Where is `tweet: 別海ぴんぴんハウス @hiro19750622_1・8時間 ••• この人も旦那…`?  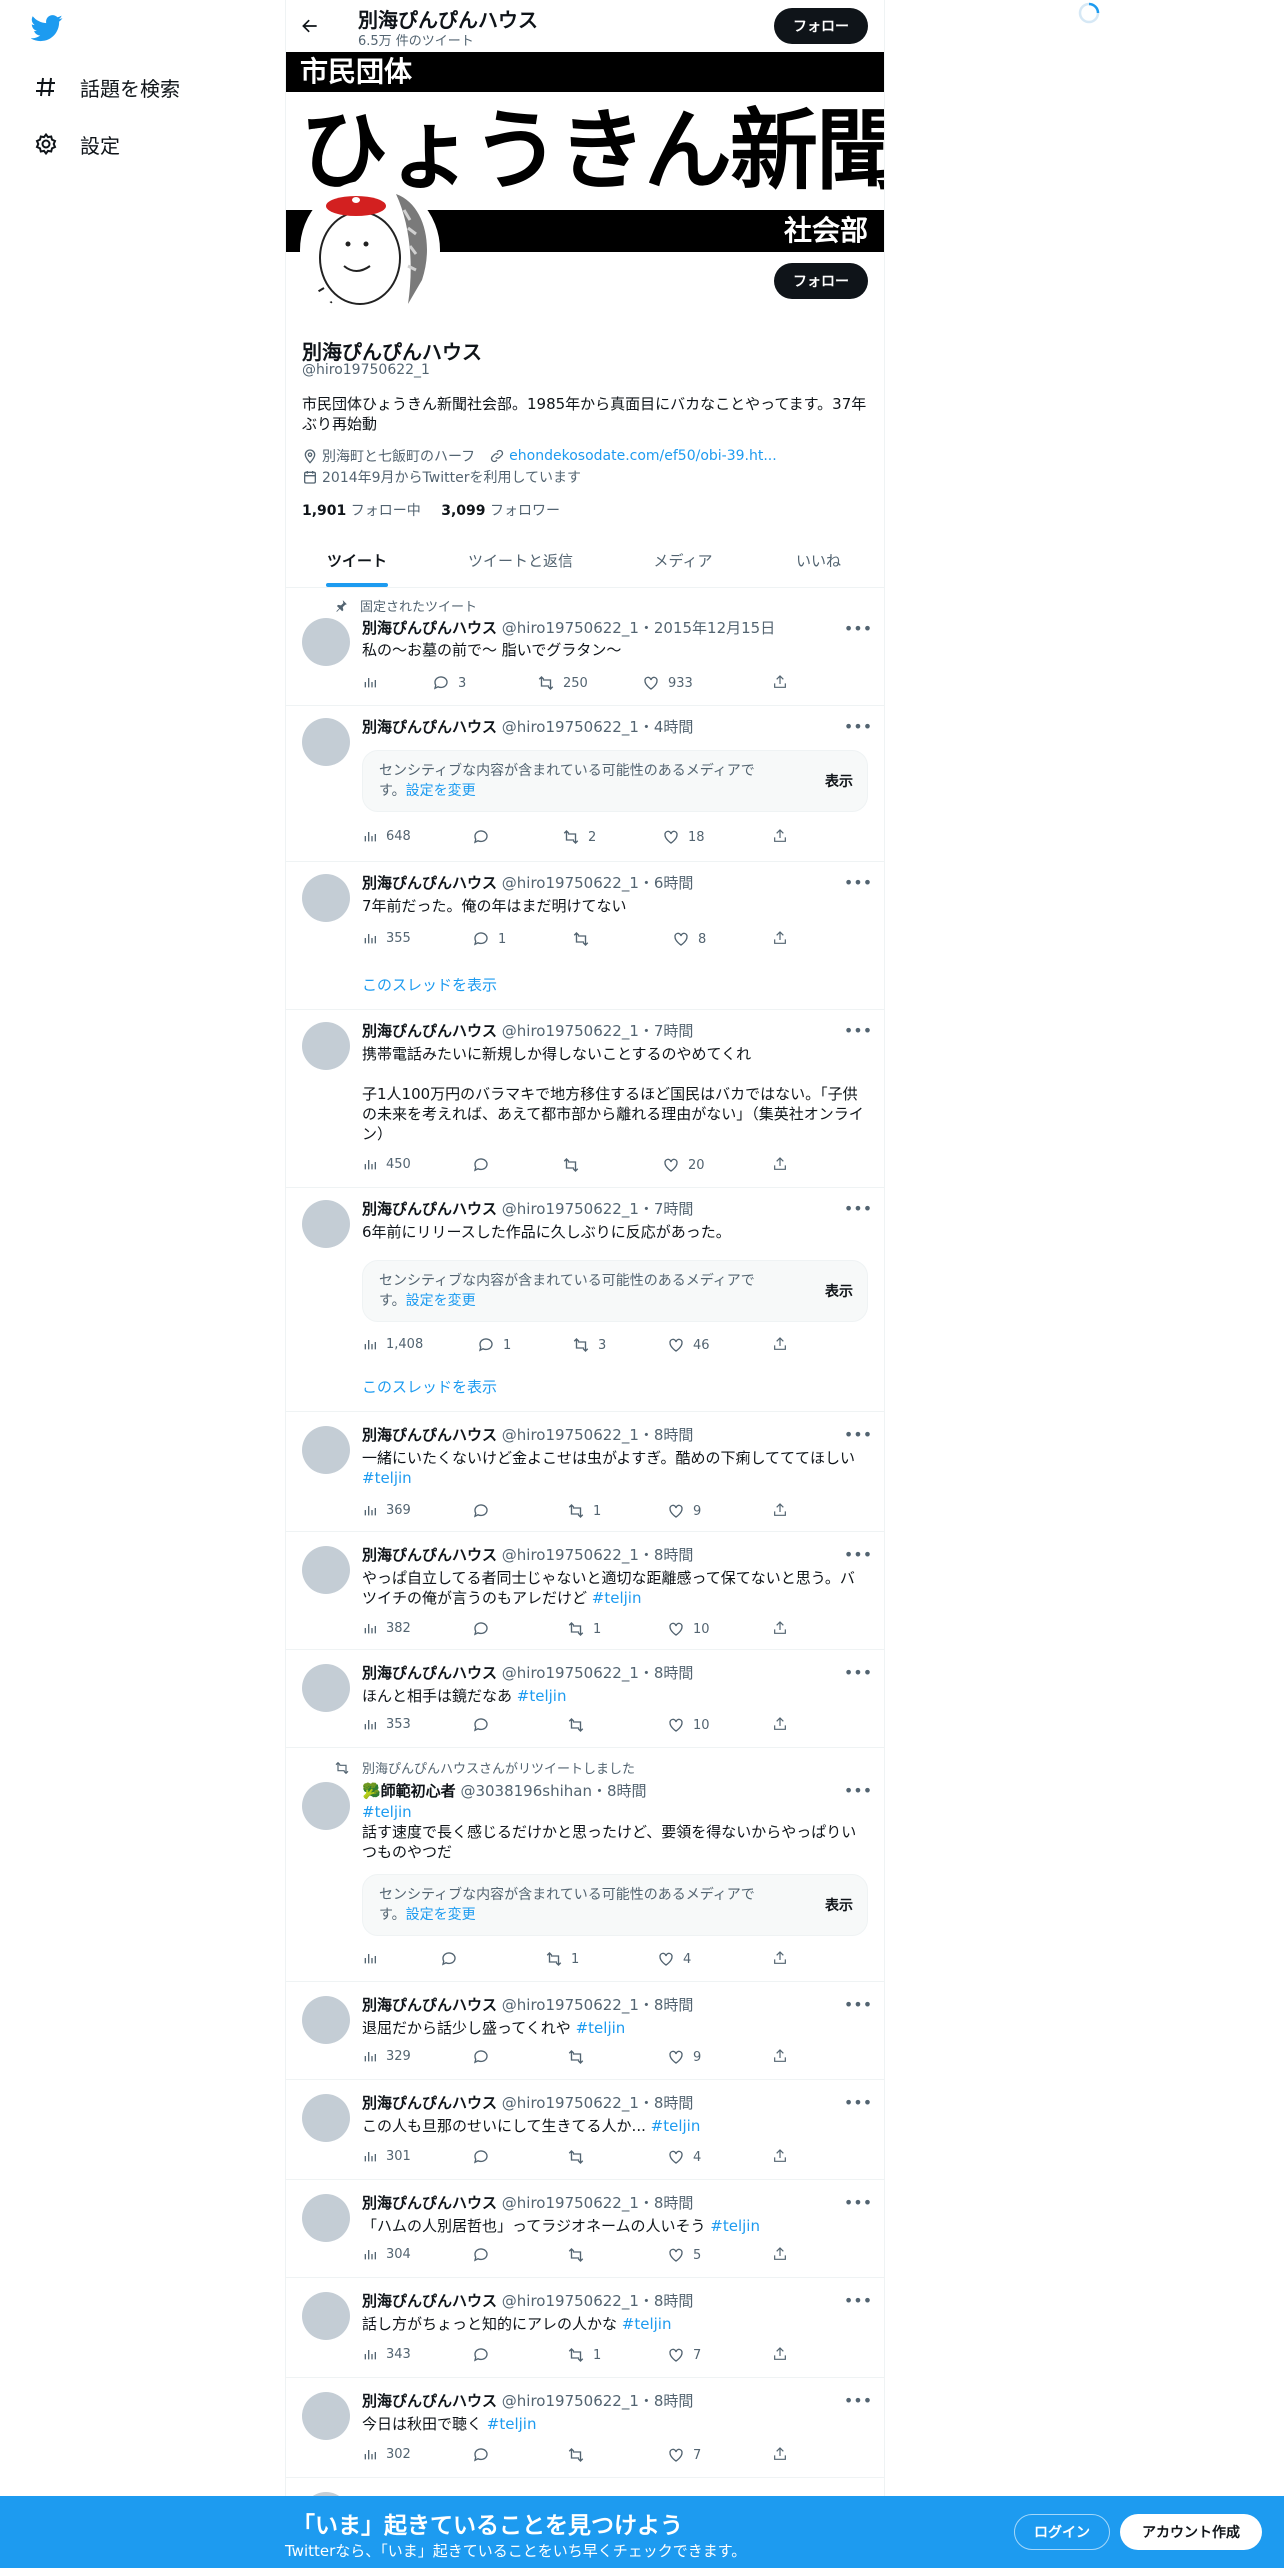 tweet: 別海ぴんぴんハウス @hiro19750622_1・8時間 ••• この人も旦那… is located at coordinates (585, 2130).